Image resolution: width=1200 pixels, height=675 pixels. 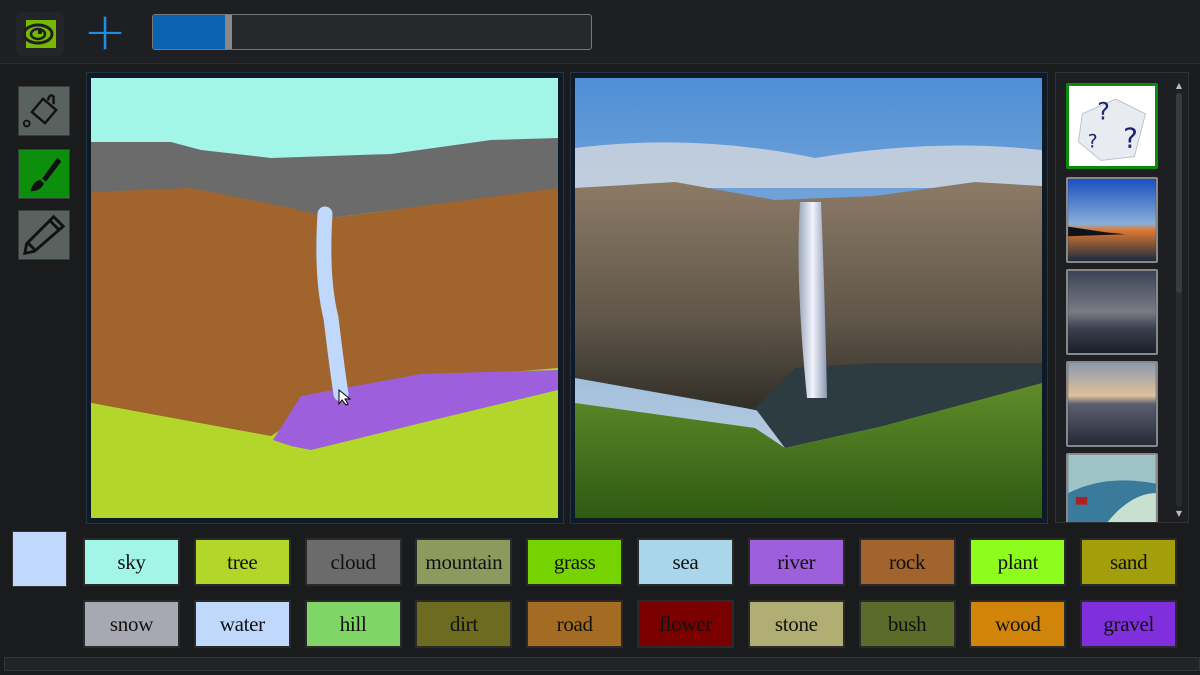 I want to click on plus-icon: +, so click(x=105, y=32).